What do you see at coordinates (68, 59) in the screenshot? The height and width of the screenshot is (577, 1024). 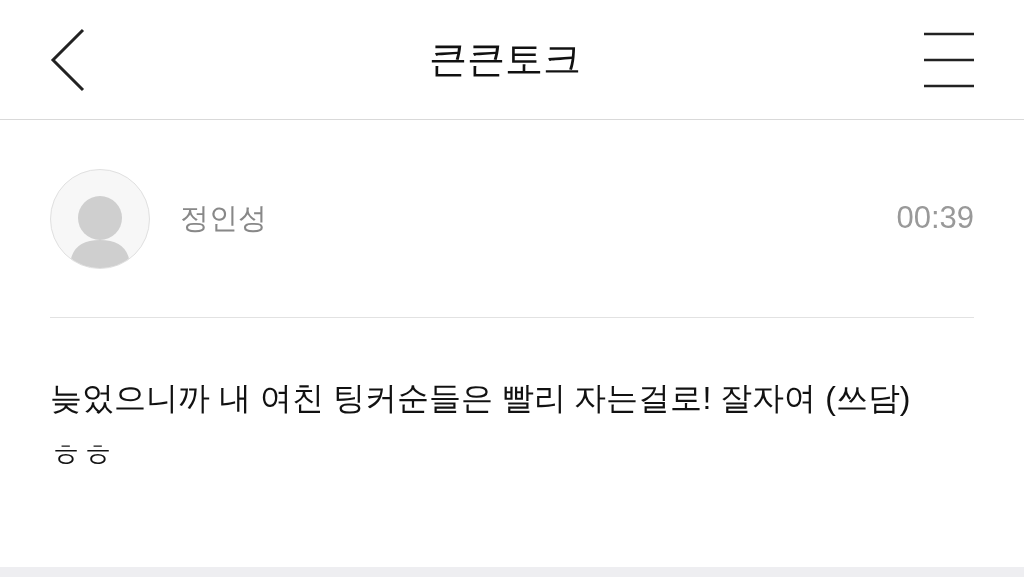 I see `back-icon` at bounding box center [68, 59].